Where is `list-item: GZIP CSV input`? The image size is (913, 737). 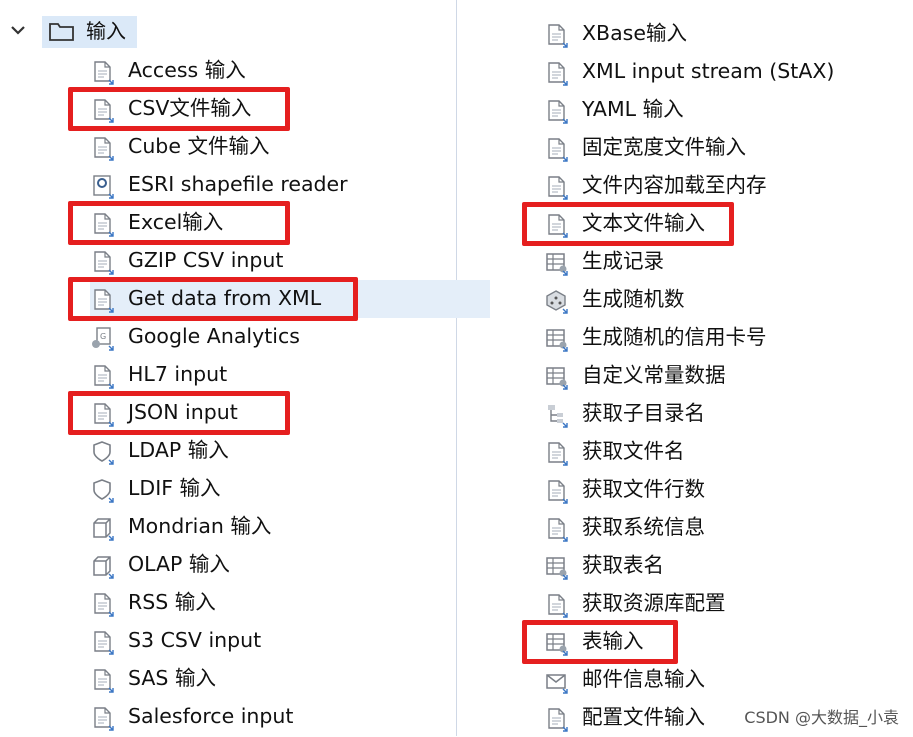
list-item: GZIP CSV input is located at coordinates (290, 261).